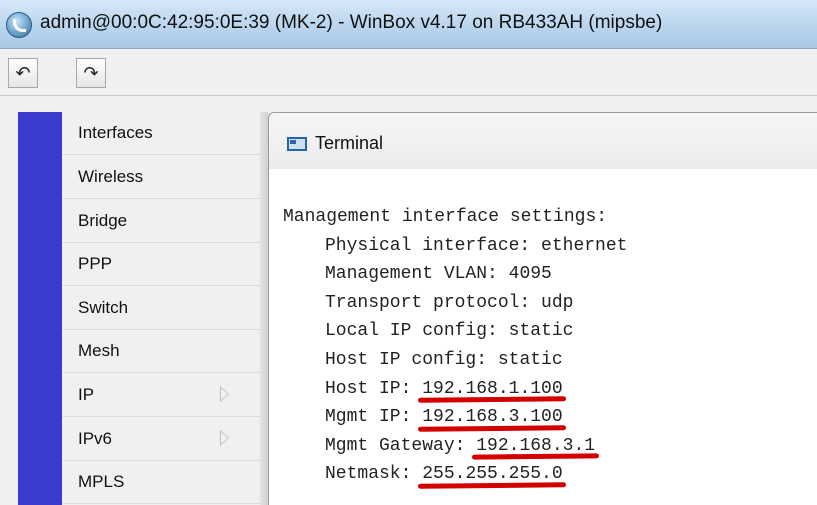  Describe the element at coordinates (264, 308) in the screenshot. I see `panel-splitter` at that location.